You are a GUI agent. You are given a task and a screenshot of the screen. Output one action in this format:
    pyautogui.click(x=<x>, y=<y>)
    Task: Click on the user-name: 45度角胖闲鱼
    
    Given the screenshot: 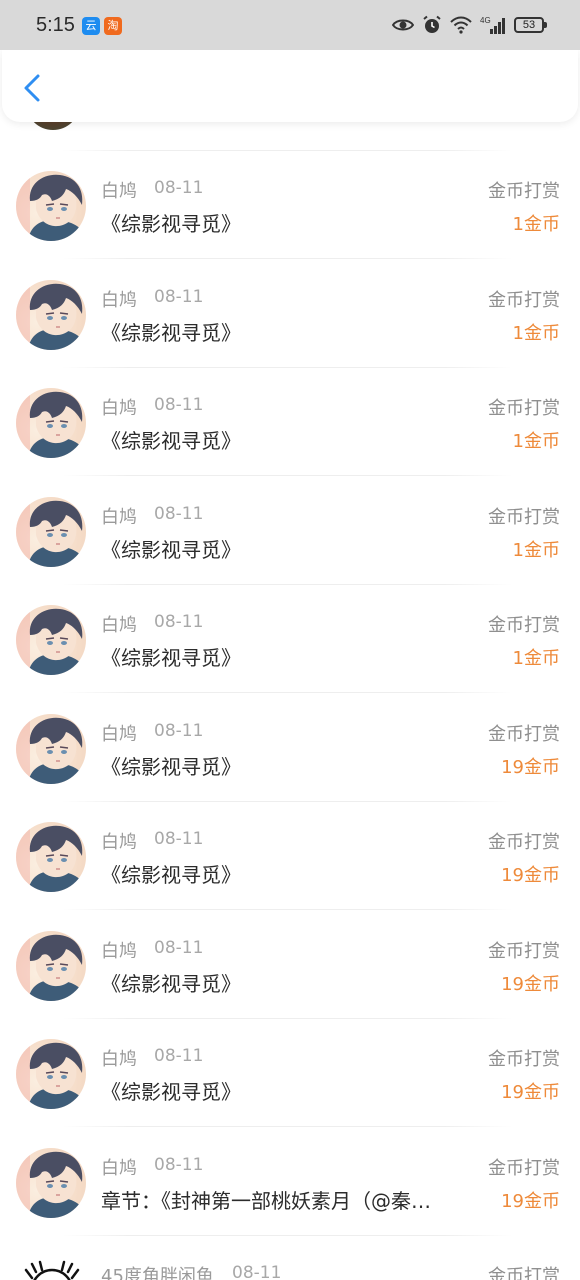 What is the action you would take?
    pyautogui.click(x=157, y=1273)
    